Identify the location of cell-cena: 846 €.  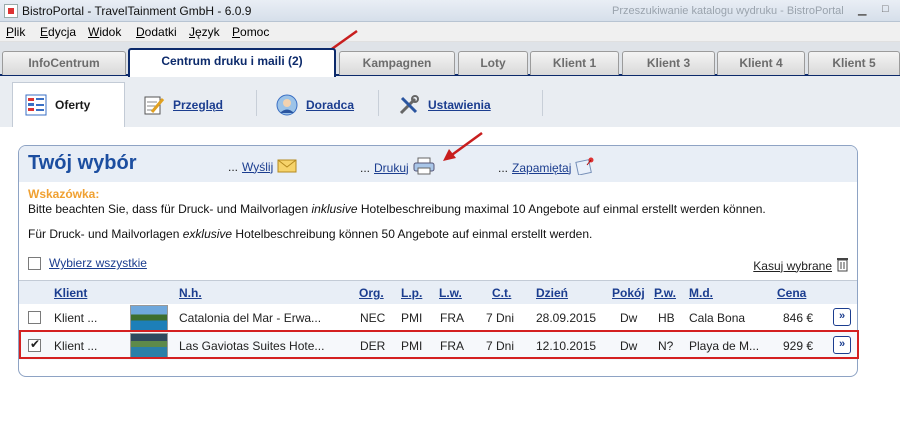
(798, 318).